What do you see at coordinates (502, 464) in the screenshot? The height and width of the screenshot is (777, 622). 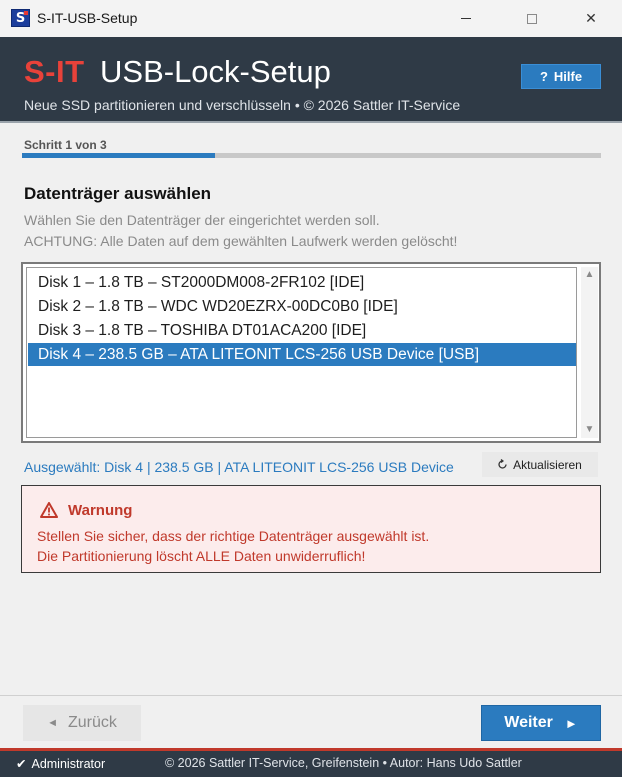 I see `refresh-icon` at bounding box center [502, 464].